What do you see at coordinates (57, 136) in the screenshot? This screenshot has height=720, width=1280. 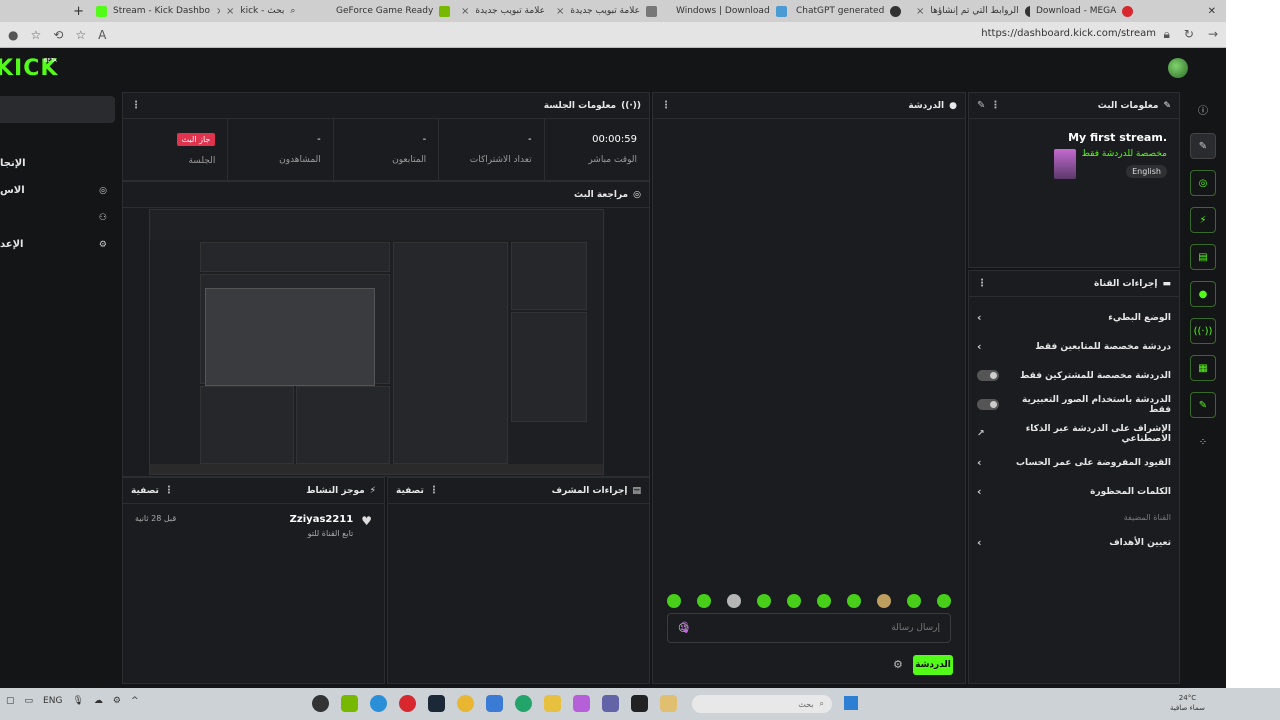 I see `sidebar-item-stream` at bounding box center [57, 136].